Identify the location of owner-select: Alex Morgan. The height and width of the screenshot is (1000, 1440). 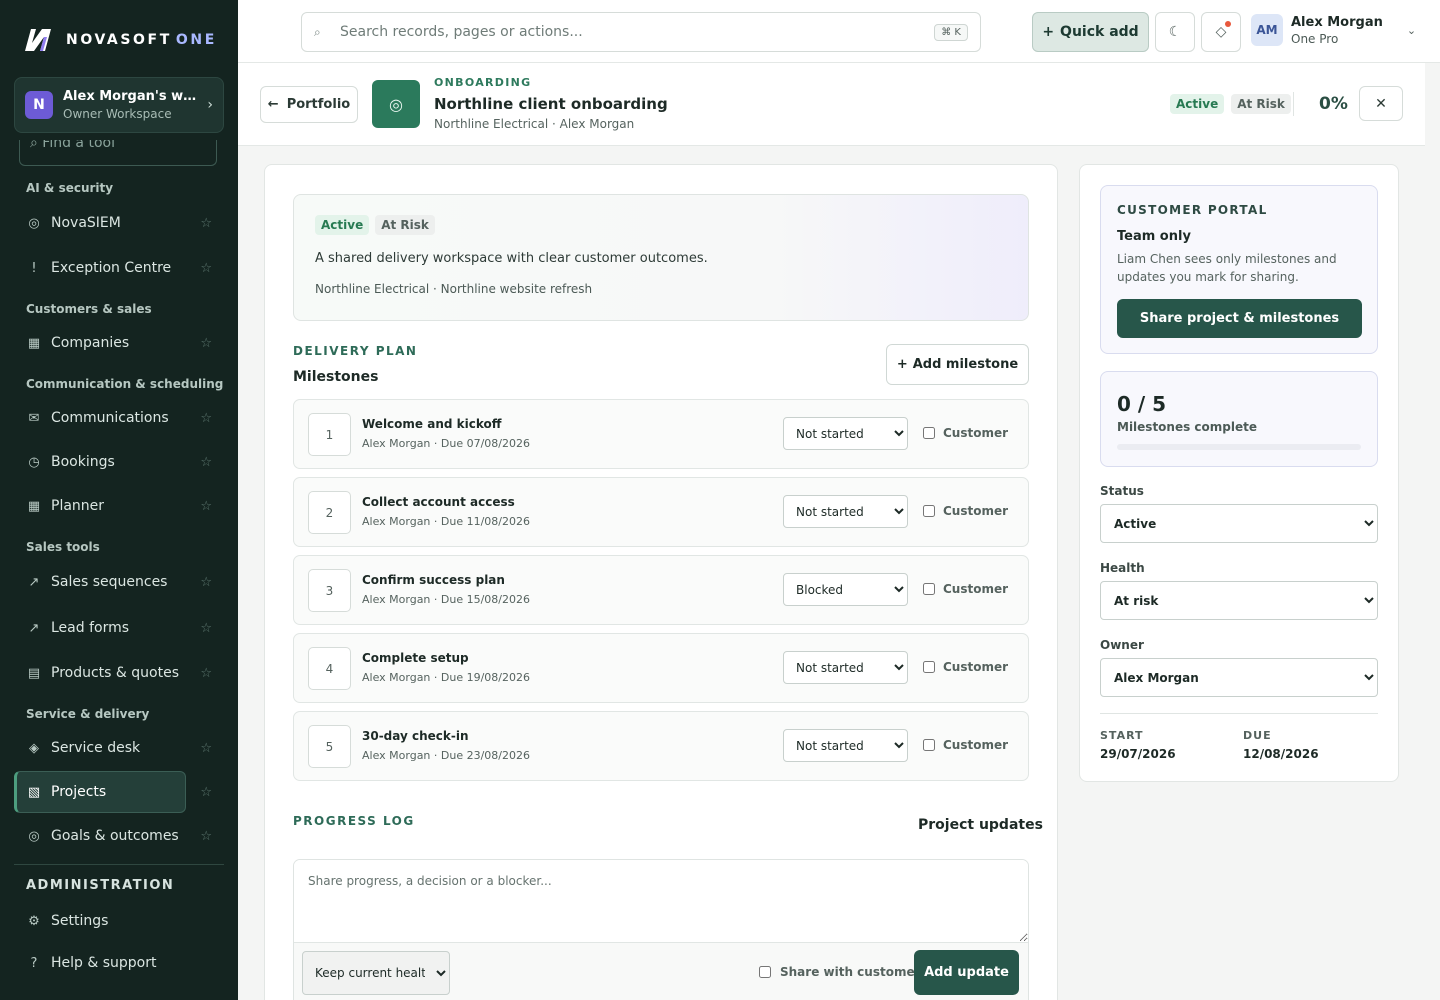
(1239, 677).